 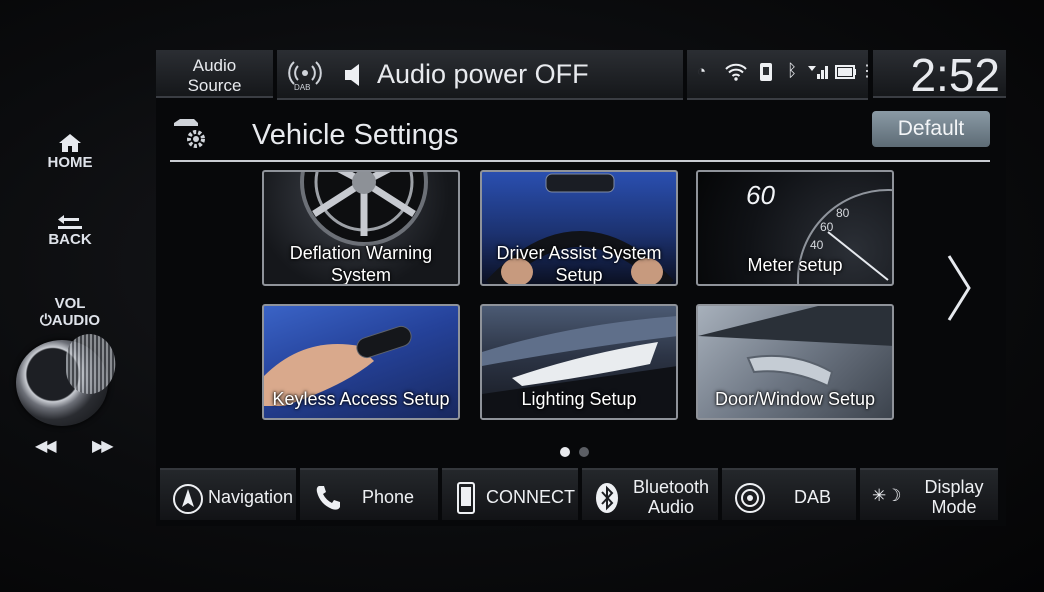 I want to click on home-label: HOME, so click(x=70, y=162).